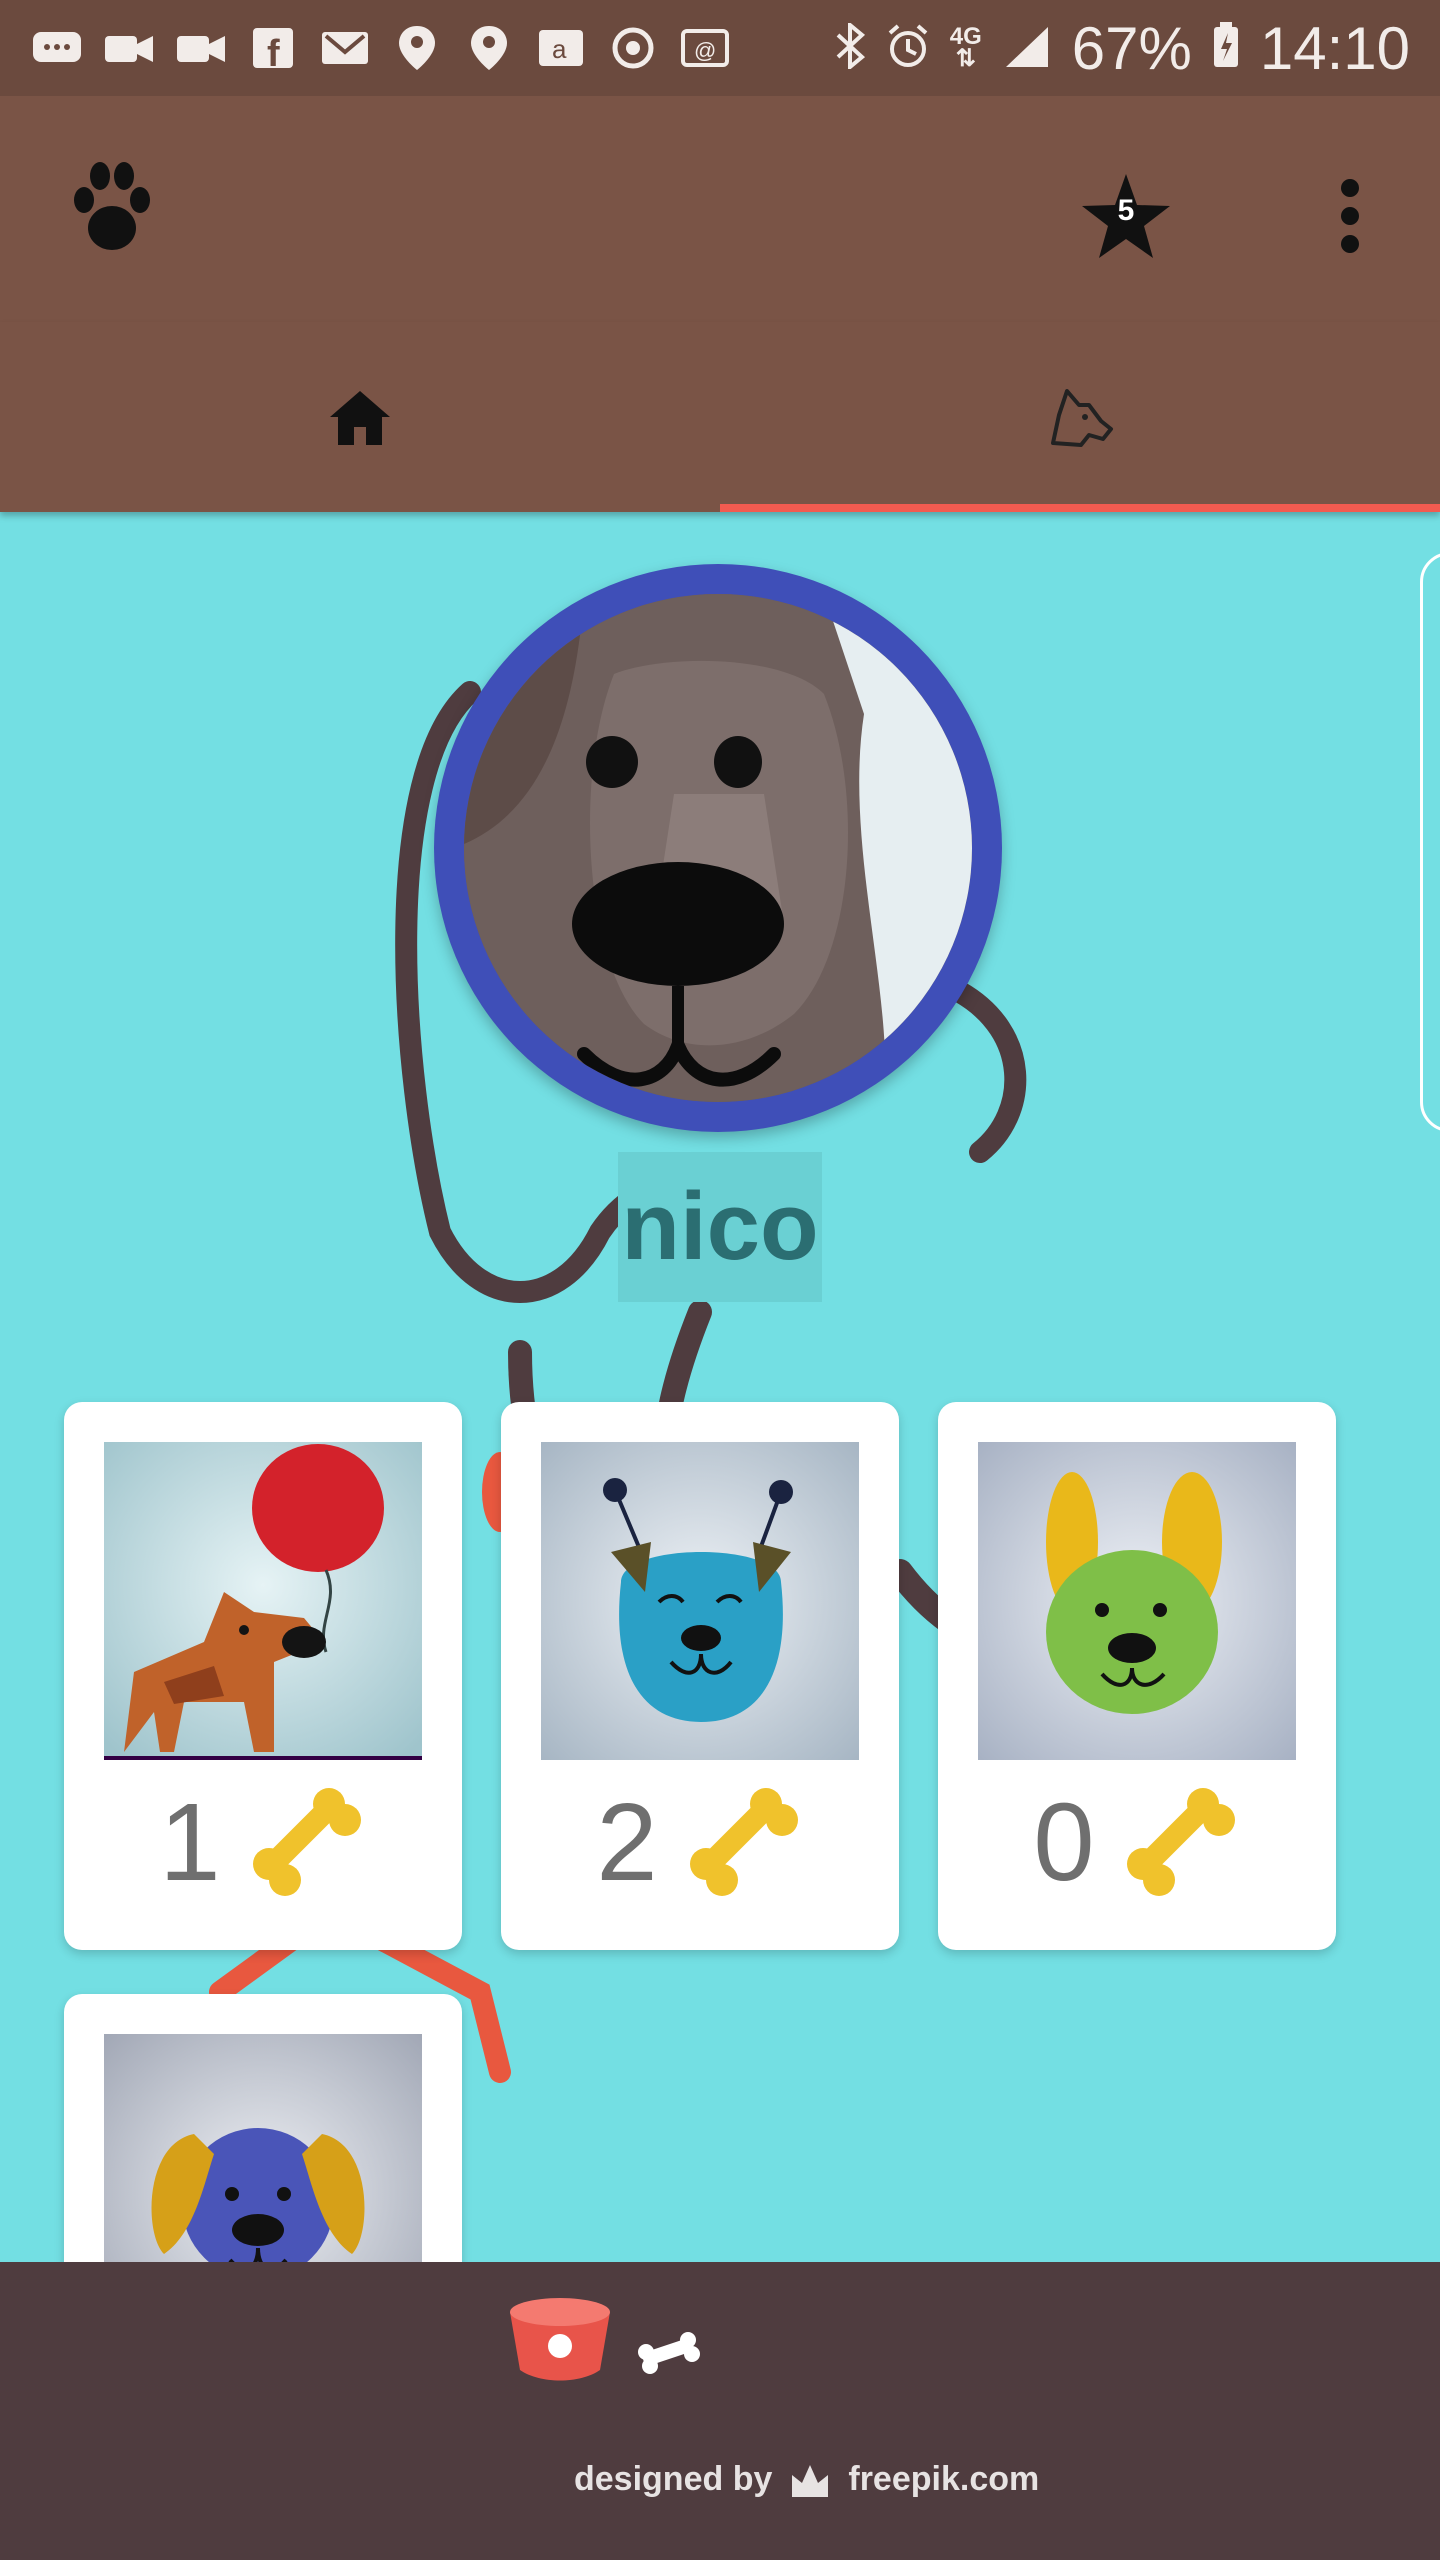  Describe the element at coordinates (57, 48) in the screenshot. I see `message-icon` at that location.